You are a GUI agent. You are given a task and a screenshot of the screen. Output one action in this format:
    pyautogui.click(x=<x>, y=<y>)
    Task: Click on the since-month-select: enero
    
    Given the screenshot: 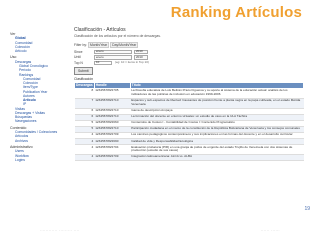 What is the action you would take?
    pyautogui.click(x=113, y=52)
    